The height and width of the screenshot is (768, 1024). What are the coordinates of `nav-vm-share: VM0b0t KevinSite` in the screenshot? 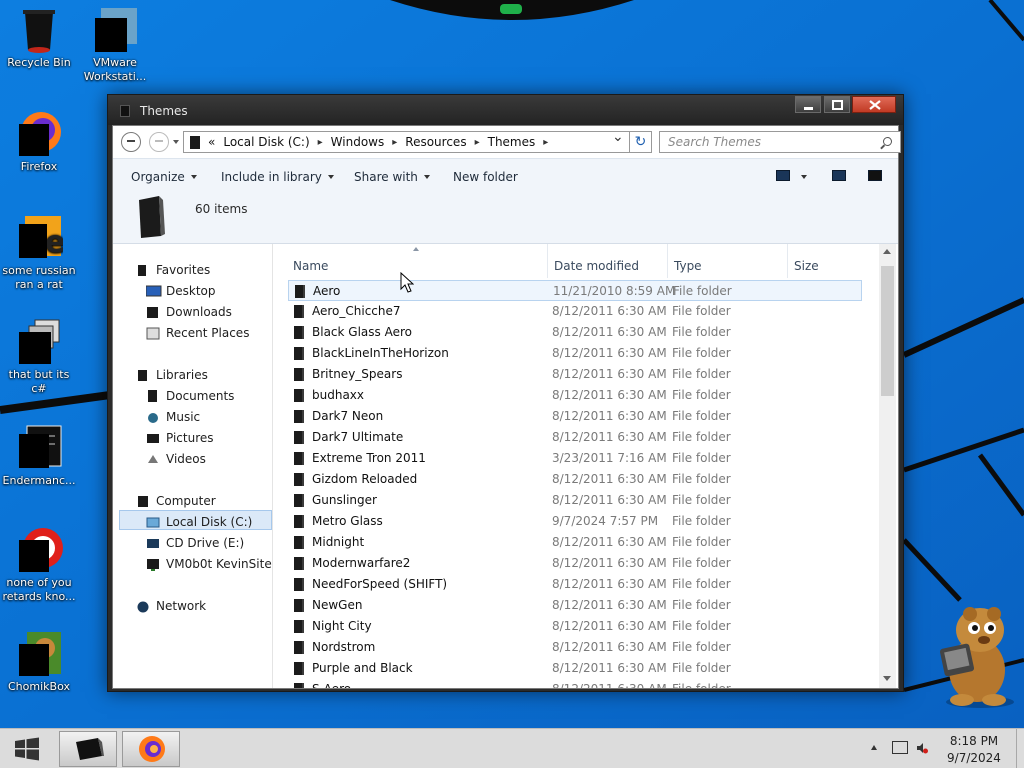 It's located at (209, 564).